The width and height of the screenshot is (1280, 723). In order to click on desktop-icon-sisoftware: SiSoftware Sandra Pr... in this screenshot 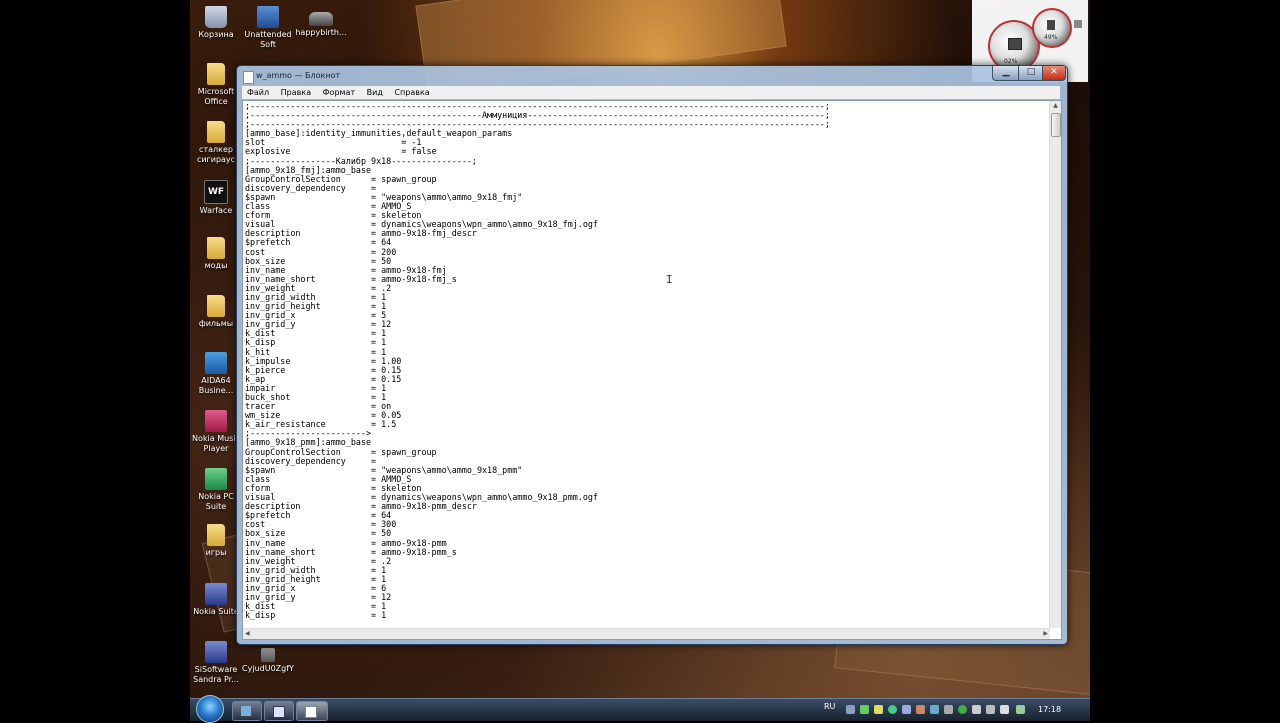, I will do `click(217, 663)`.